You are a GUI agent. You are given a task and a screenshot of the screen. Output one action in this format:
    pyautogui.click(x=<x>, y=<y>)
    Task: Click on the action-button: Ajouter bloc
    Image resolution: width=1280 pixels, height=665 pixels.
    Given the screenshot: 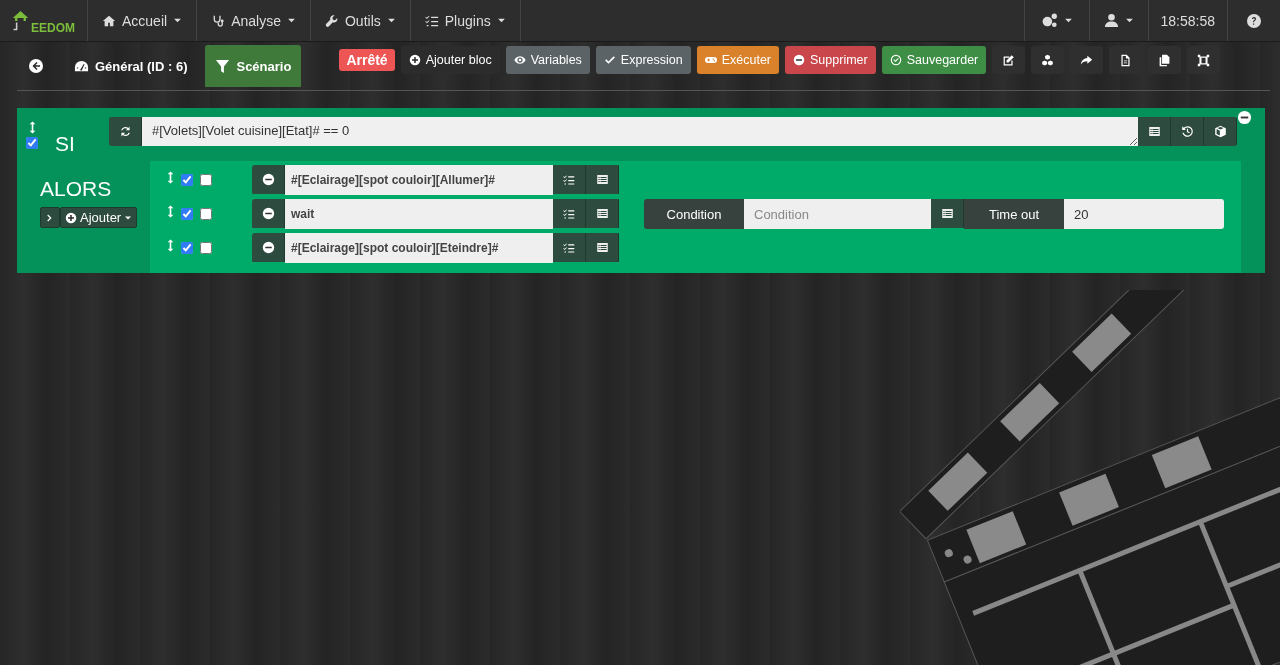 What is the action you would take?
    pyautogui.click(x=450, y=60)
    